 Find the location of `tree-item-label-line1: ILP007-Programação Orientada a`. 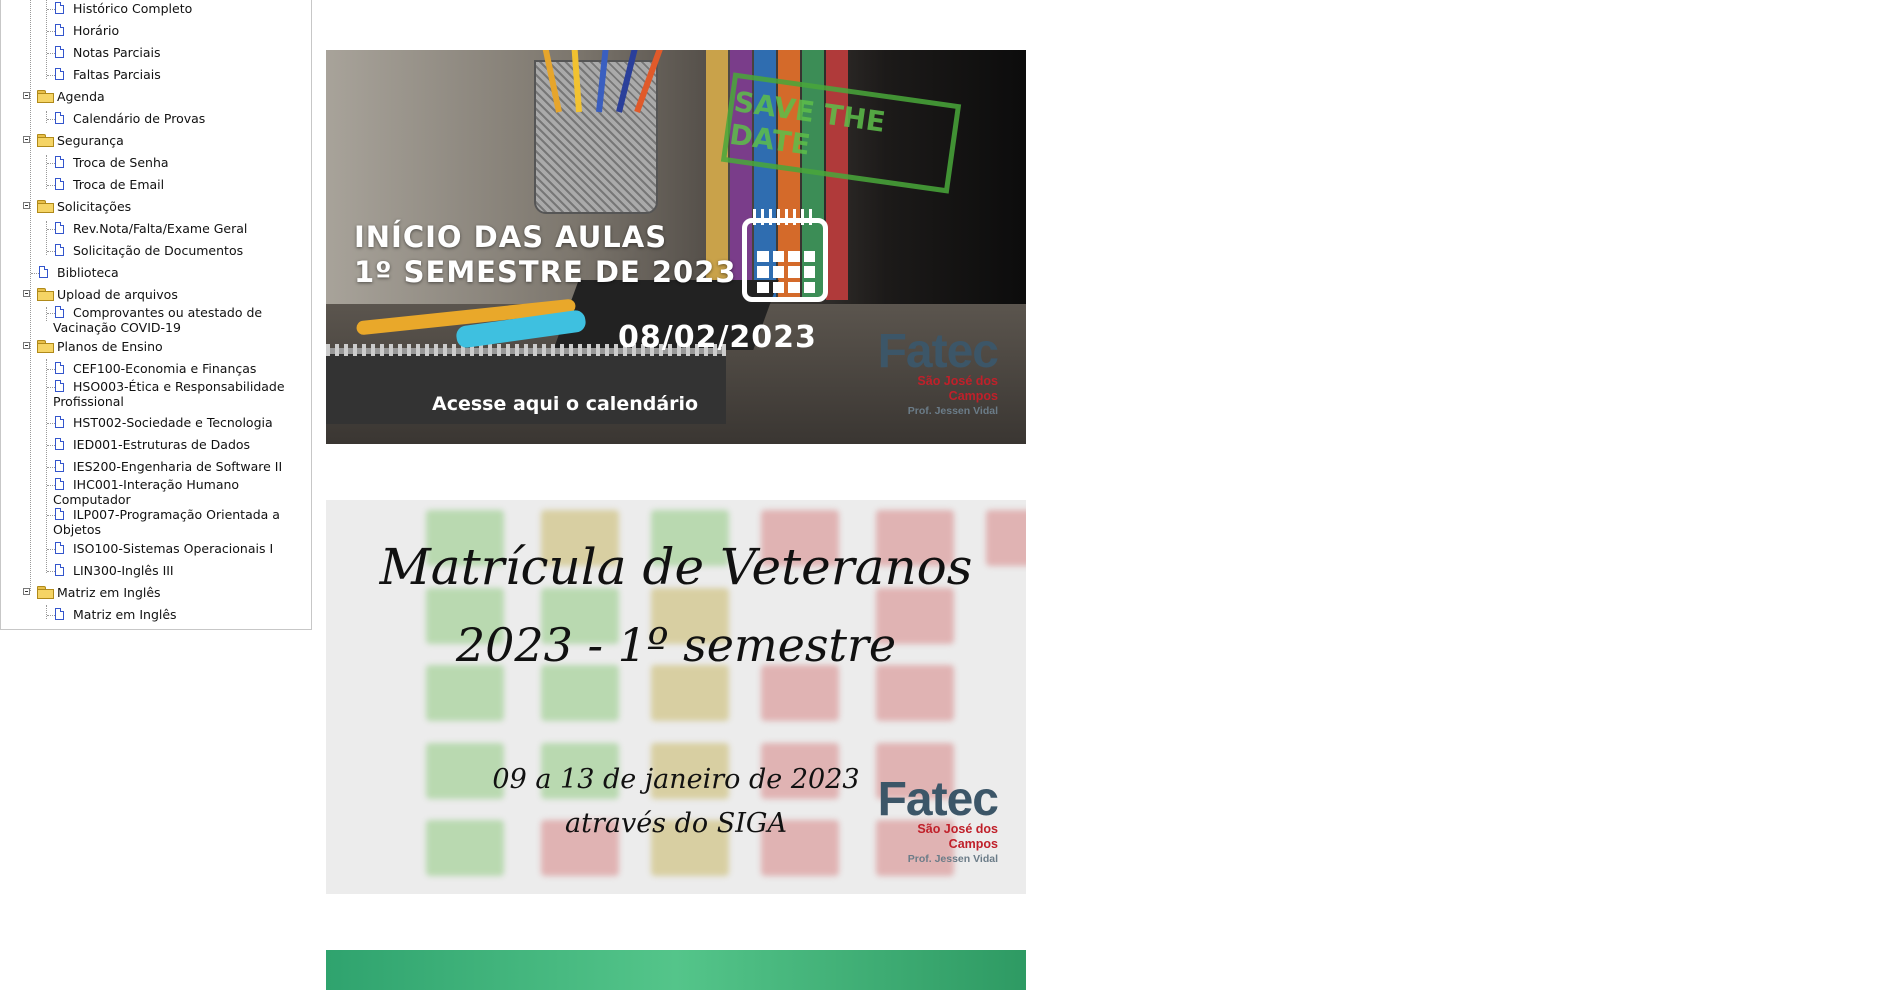

tree-item-label-line1: ILP007-Programação Orientada a is located at coordinates (176, 514).